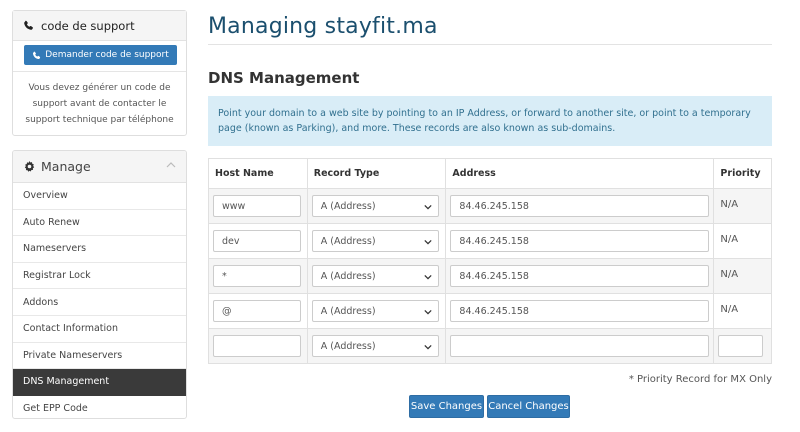 The width and height of the screenshot is (800, 432). I want to click on support-card-title: code de support, so click(88, 25).